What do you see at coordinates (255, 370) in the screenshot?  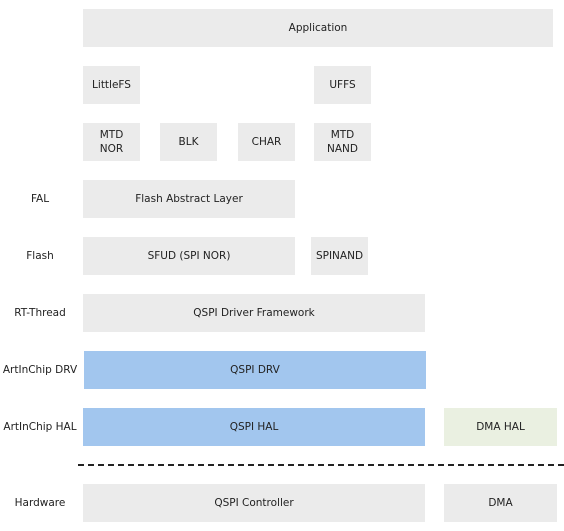 I see `block-qspi-drv: QSPI DRV` at bounding box center [255, 370].